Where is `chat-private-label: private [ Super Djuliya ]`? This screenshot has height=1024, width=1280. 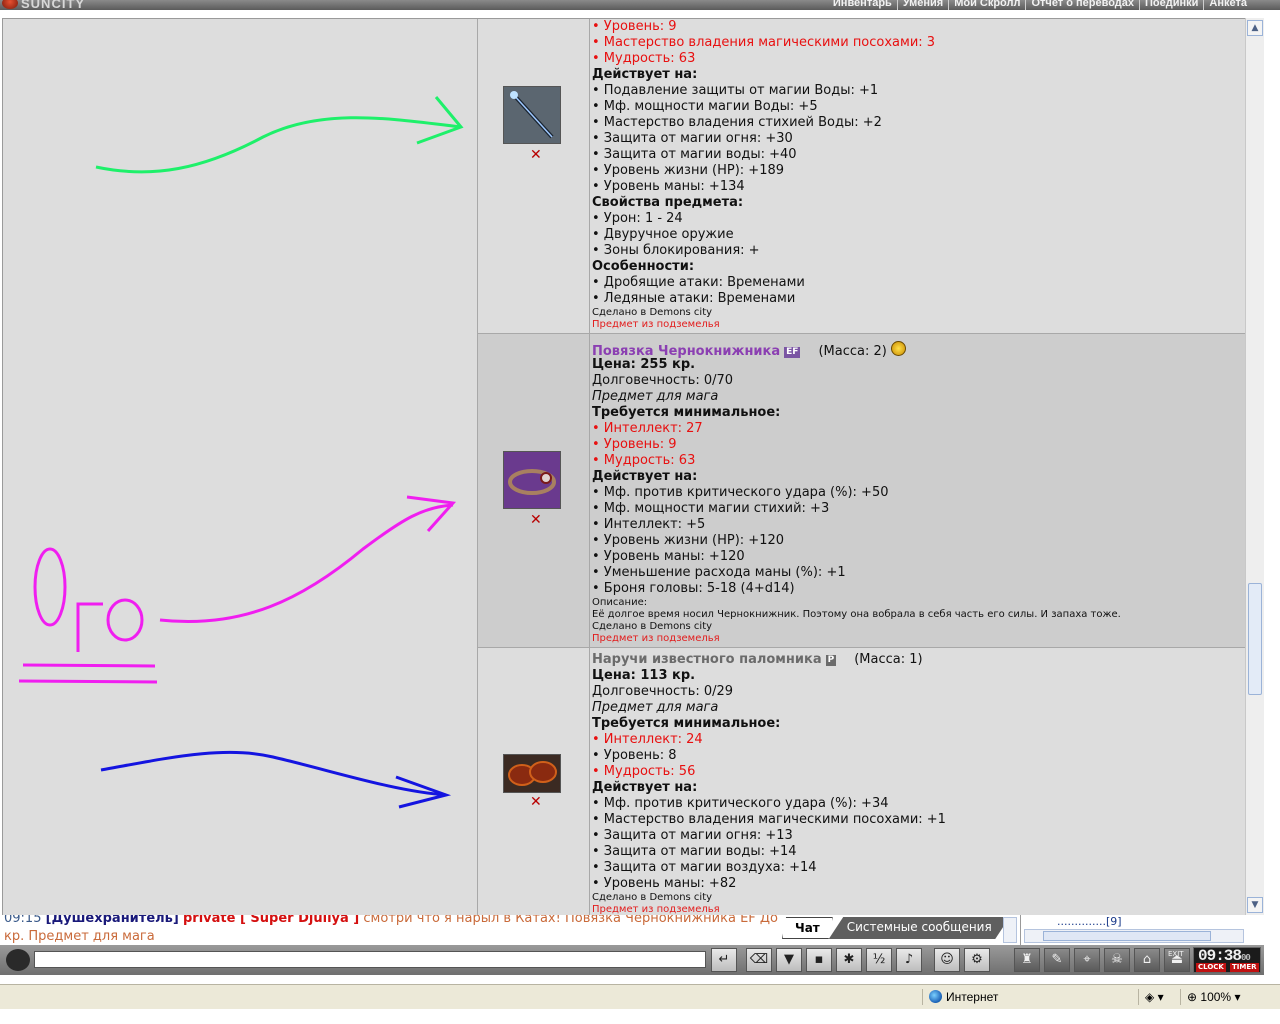 chat-private-label: private [ Super Djuliya ] is located at coordinates (271, 920).